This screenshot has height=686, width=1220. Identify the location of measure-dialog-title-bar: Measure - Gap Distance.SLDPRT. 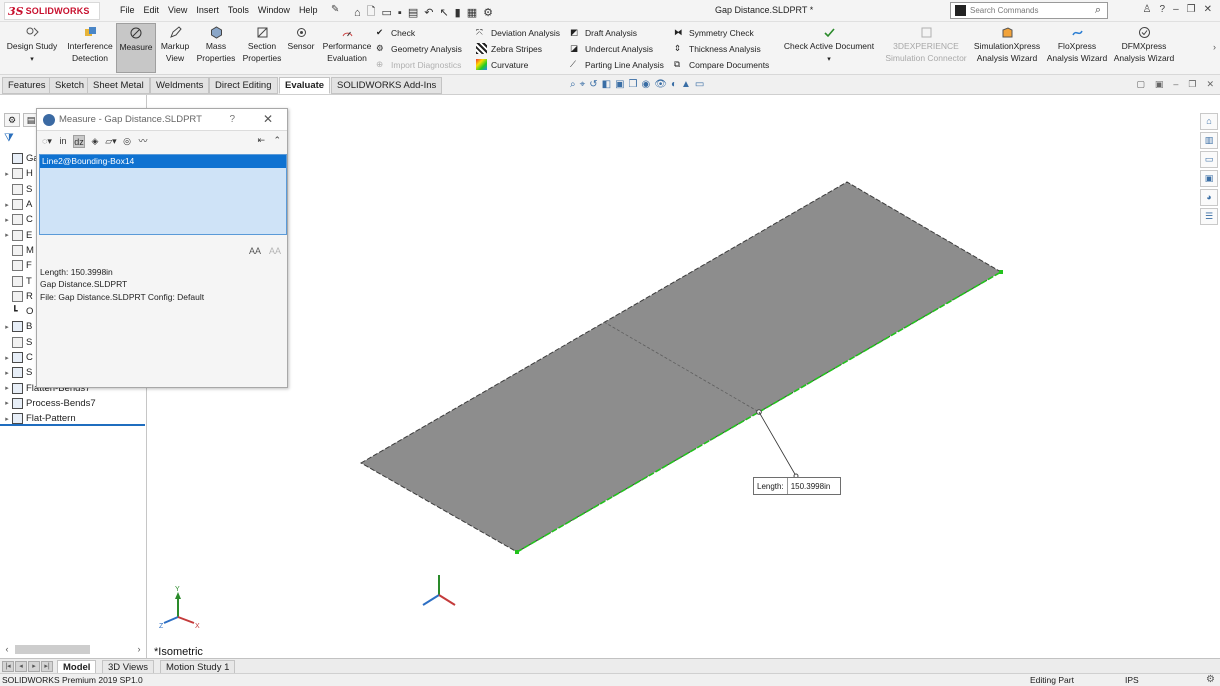
(162, 120).